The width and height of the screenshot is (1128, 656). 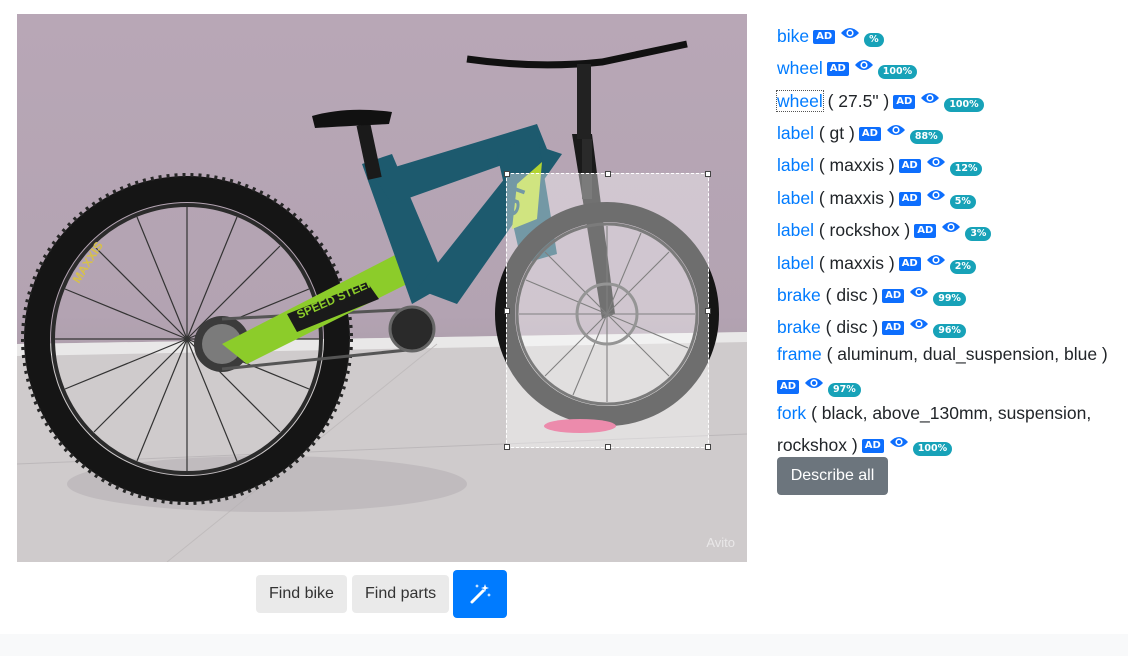 I want to click on result-row: brake ( disc ) AD 96%, so click(x=871, y=326).